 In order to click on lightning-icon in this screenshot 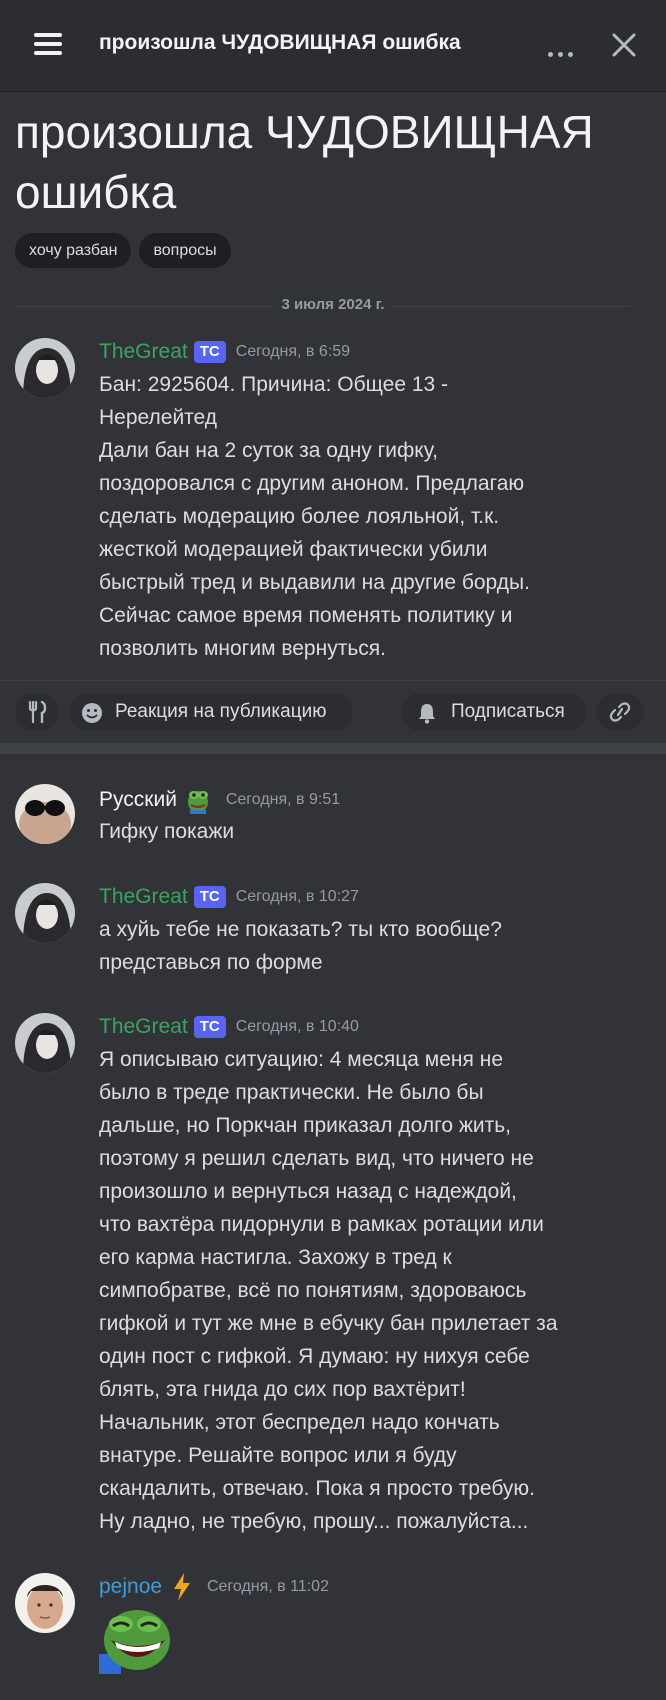, I will do `click(181, 1587)`.